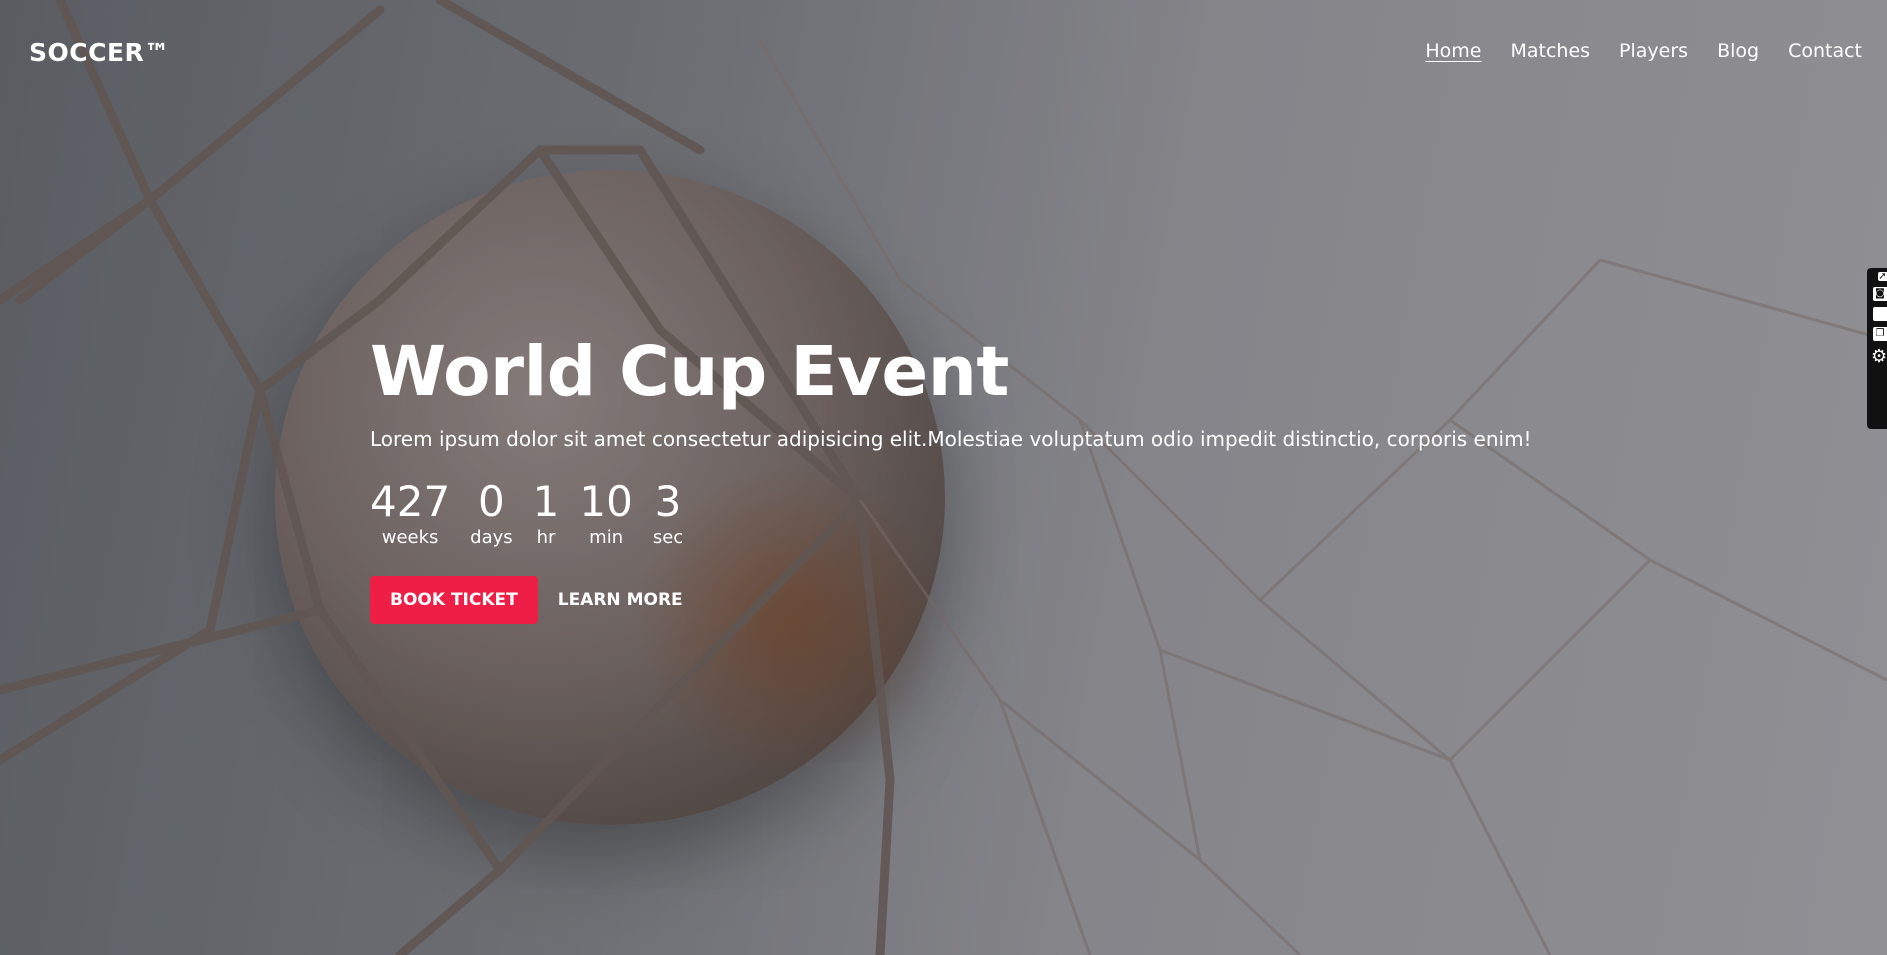 Image resolution: width=1887 pixels, height=955 pixels. I want to click on countdown-days: 0 days, so click(491, 515).